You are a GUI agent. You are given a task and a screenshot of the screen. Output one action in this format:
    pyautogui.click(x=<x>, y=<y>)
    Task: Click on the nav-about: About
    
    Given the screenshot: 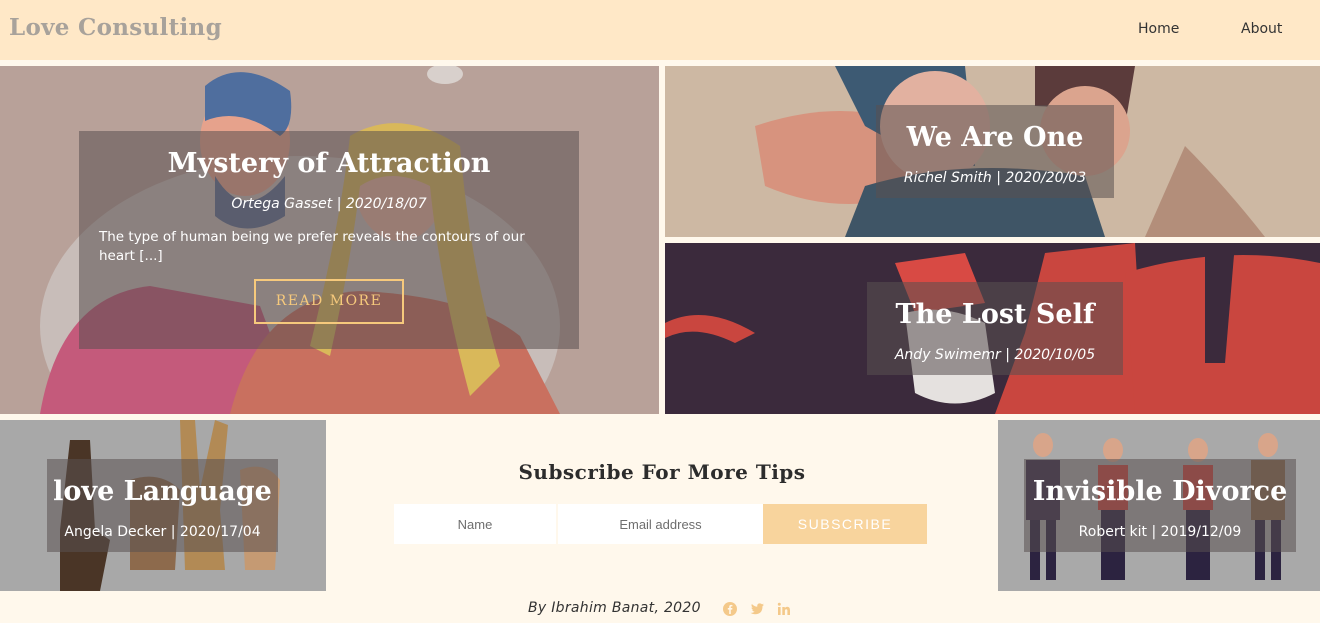 What is the action you would take?
    pyautogui.click(x=1261, y=29)
    